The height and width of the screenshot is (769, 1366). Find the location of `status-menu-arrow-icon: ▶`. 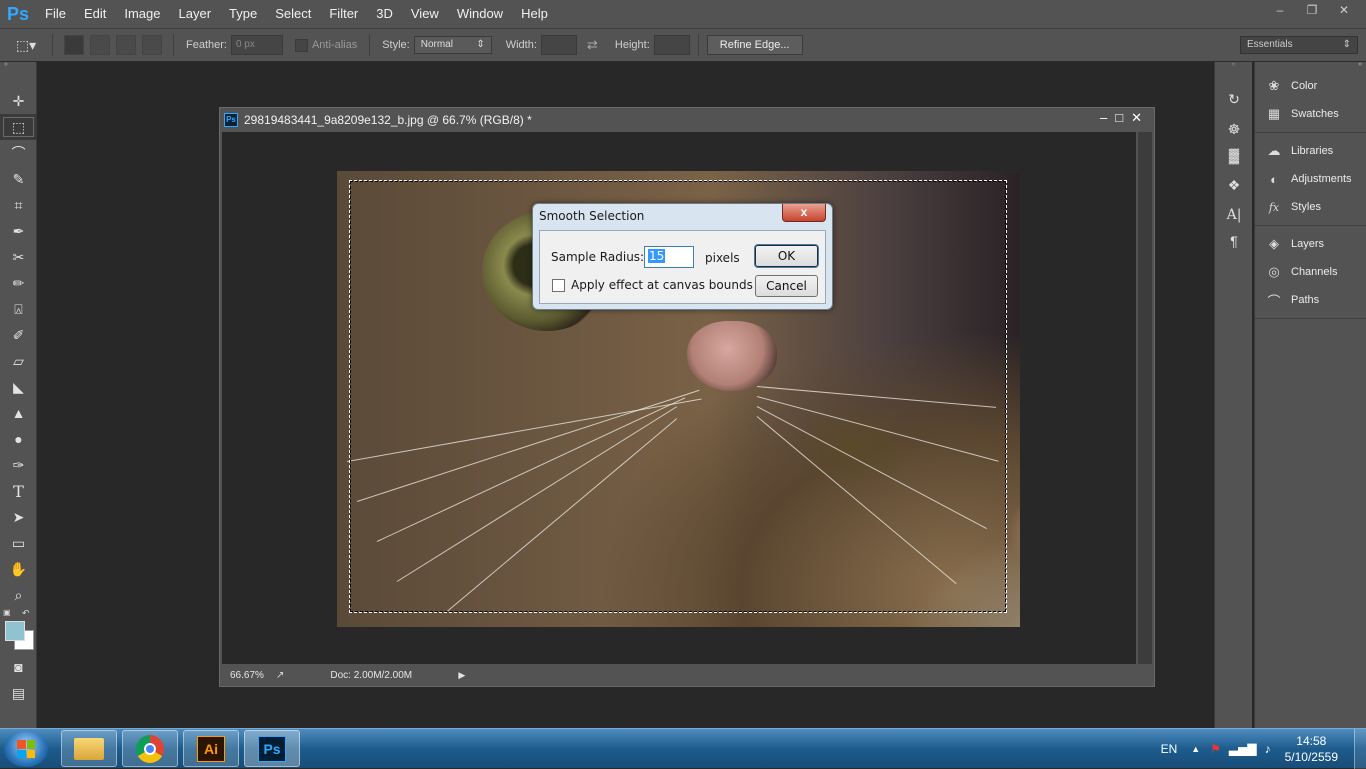

status-menu-arrow-icon: ▶ is located at coordinates (461, 675).